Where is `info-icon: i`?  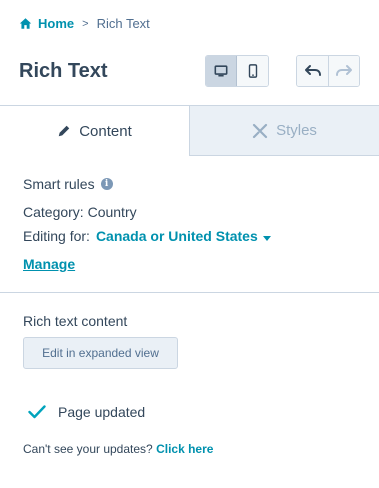 info-icon: i is located at coordinates (106, 184).